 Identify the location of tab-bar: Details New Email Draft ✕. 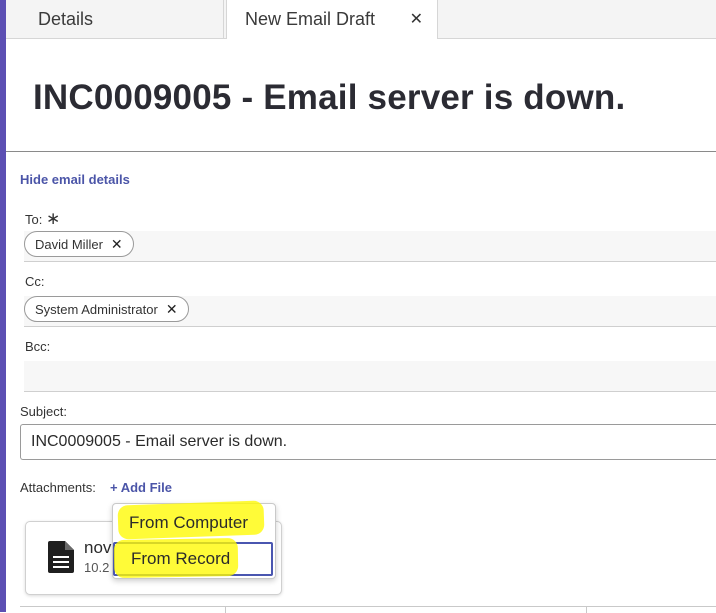
(361, 19).